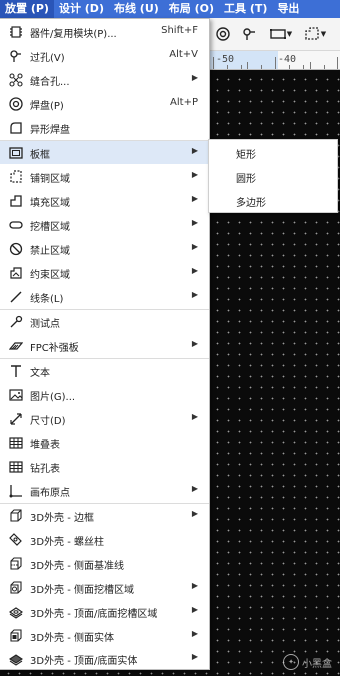  Describe the element at coordinates (104, 611) in the screenshot. I see `menu-item-3d-top-bottom-slot: 3D外壳 - 顶面/底面挖槽区域 ▶` at that location.